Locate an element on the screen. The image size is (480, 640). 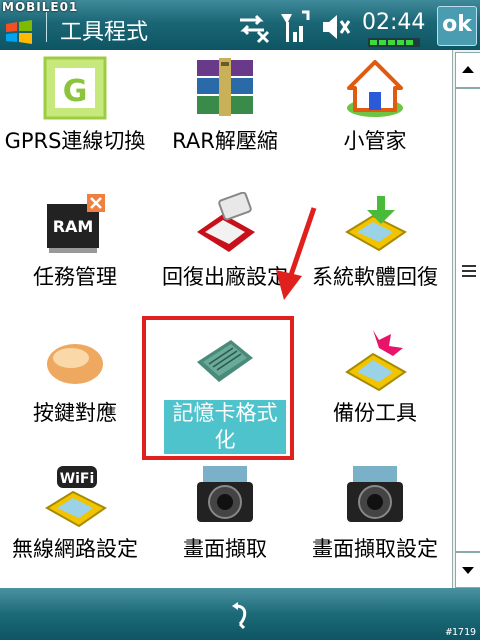
arrow-down-icon is located at coordinates (468, 570).